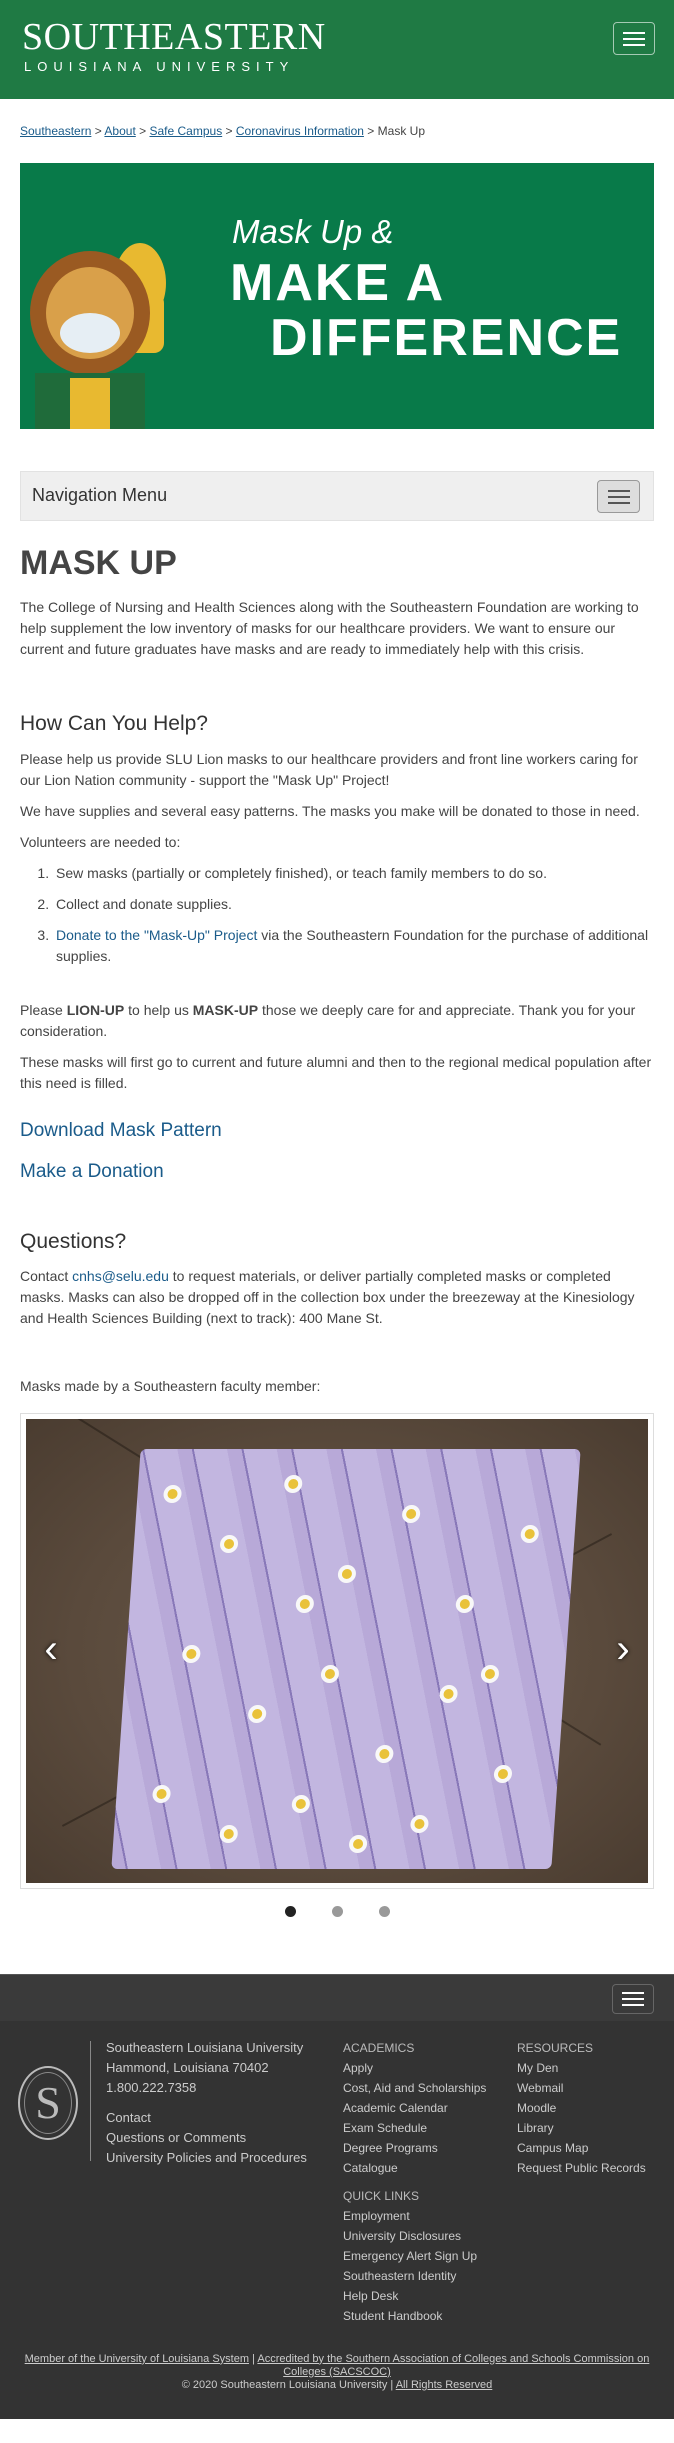 Image resolution: width=674 pixels, height=2443 pixels. Describe the element at coordinates (410, 2216) in the screenshot. I see `footer-link-employment: Employment` at that location.